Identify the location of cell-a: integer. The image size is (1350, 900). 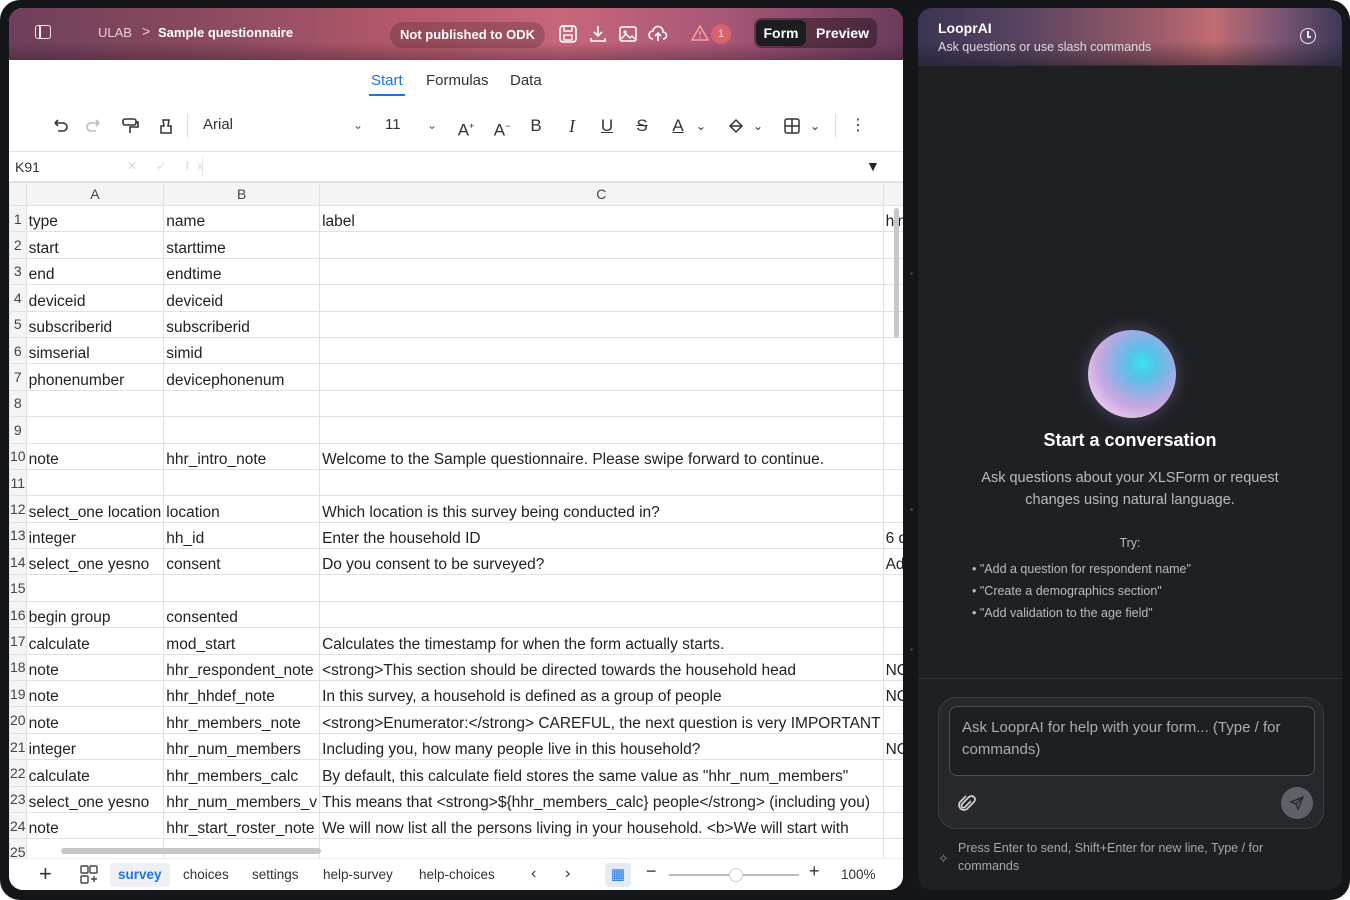
(95, 746).